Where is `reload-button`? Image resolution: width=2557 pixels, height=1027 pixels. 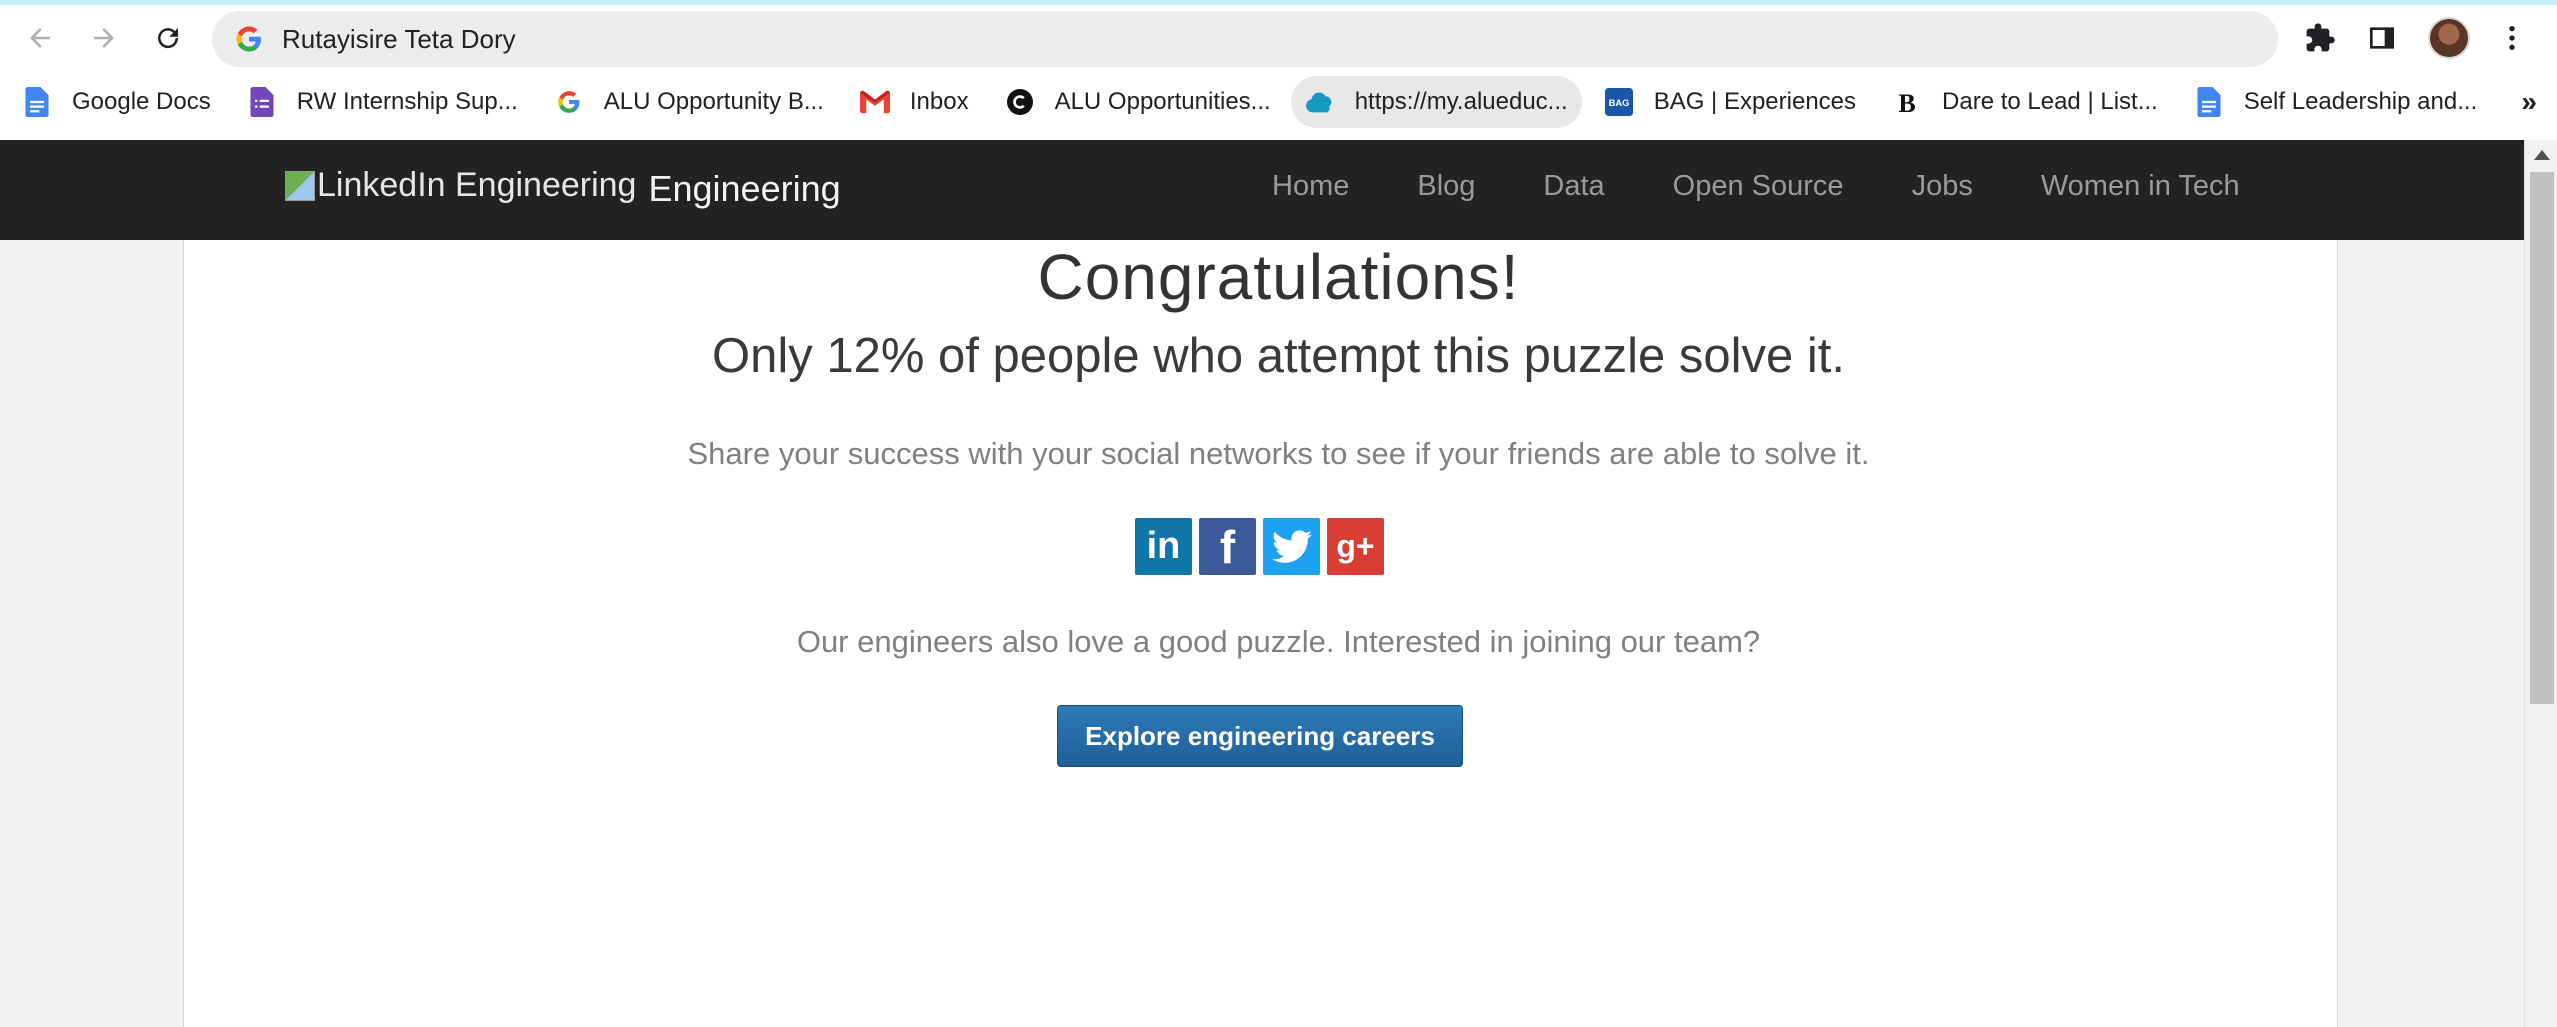
reload-button is located at coordinates (168, 38).